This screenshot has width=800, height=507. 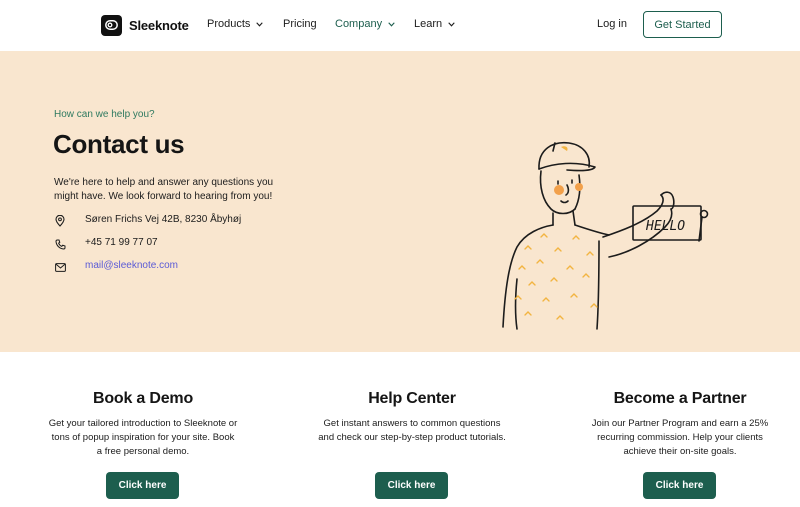 I want to click on sleeknote-logo-icon, so click(x=111, y=25).